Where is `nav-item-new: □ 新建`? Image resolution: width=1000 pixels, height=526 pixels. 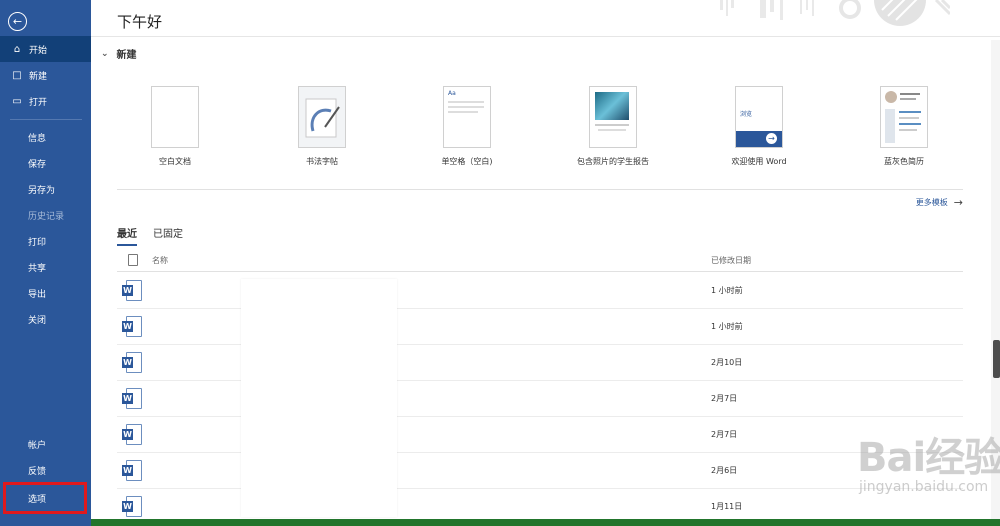
nav-item-new: □ 新建 is located at coordinates (45, 75).